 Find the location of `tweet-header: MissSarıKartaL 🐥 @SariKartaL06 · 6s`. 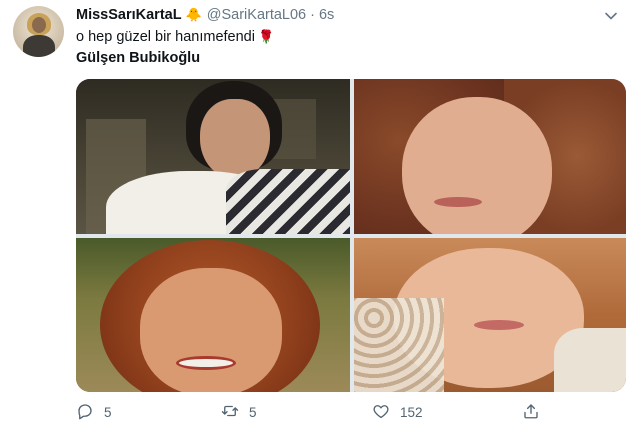

tweet-header: MissSarıKartaL 🐥 @SariKartaL06 · 6s is located at coordinates (205, 15).